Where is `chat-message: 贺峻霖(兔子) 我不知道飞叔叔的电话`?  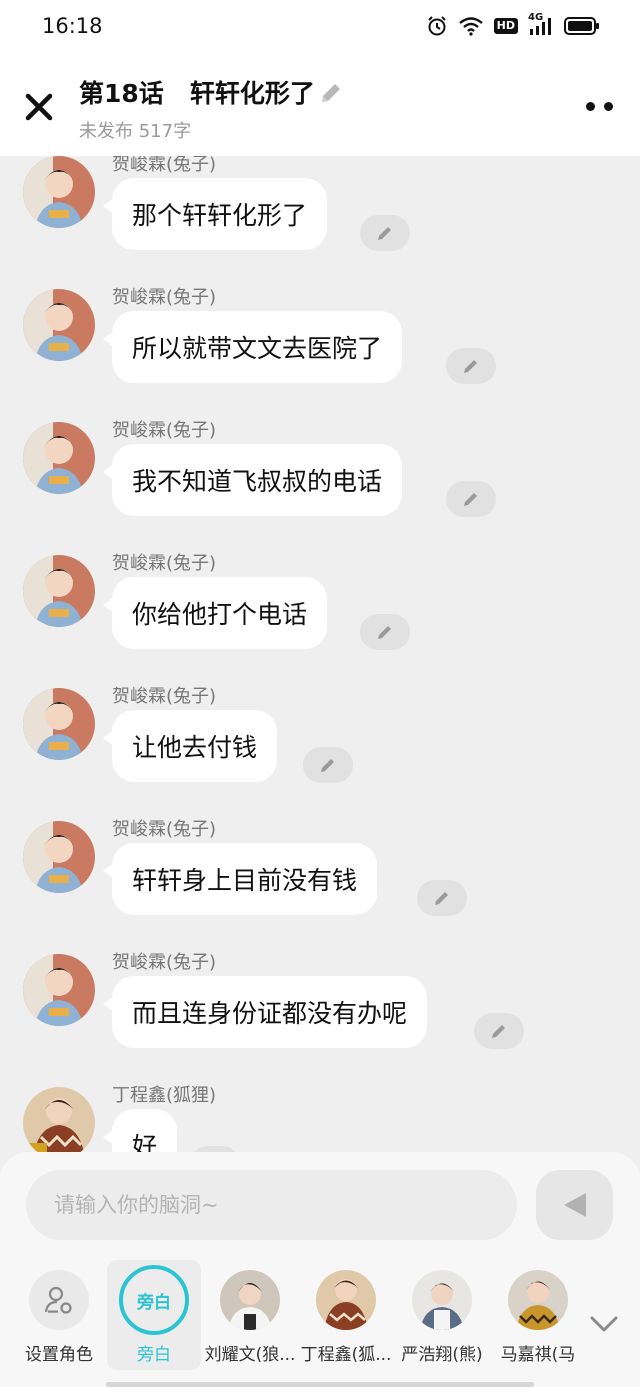
chat-message: 贺峻霖(兔子) 我不知道飞叔叔的电话 is located at coordinates (320, 476).